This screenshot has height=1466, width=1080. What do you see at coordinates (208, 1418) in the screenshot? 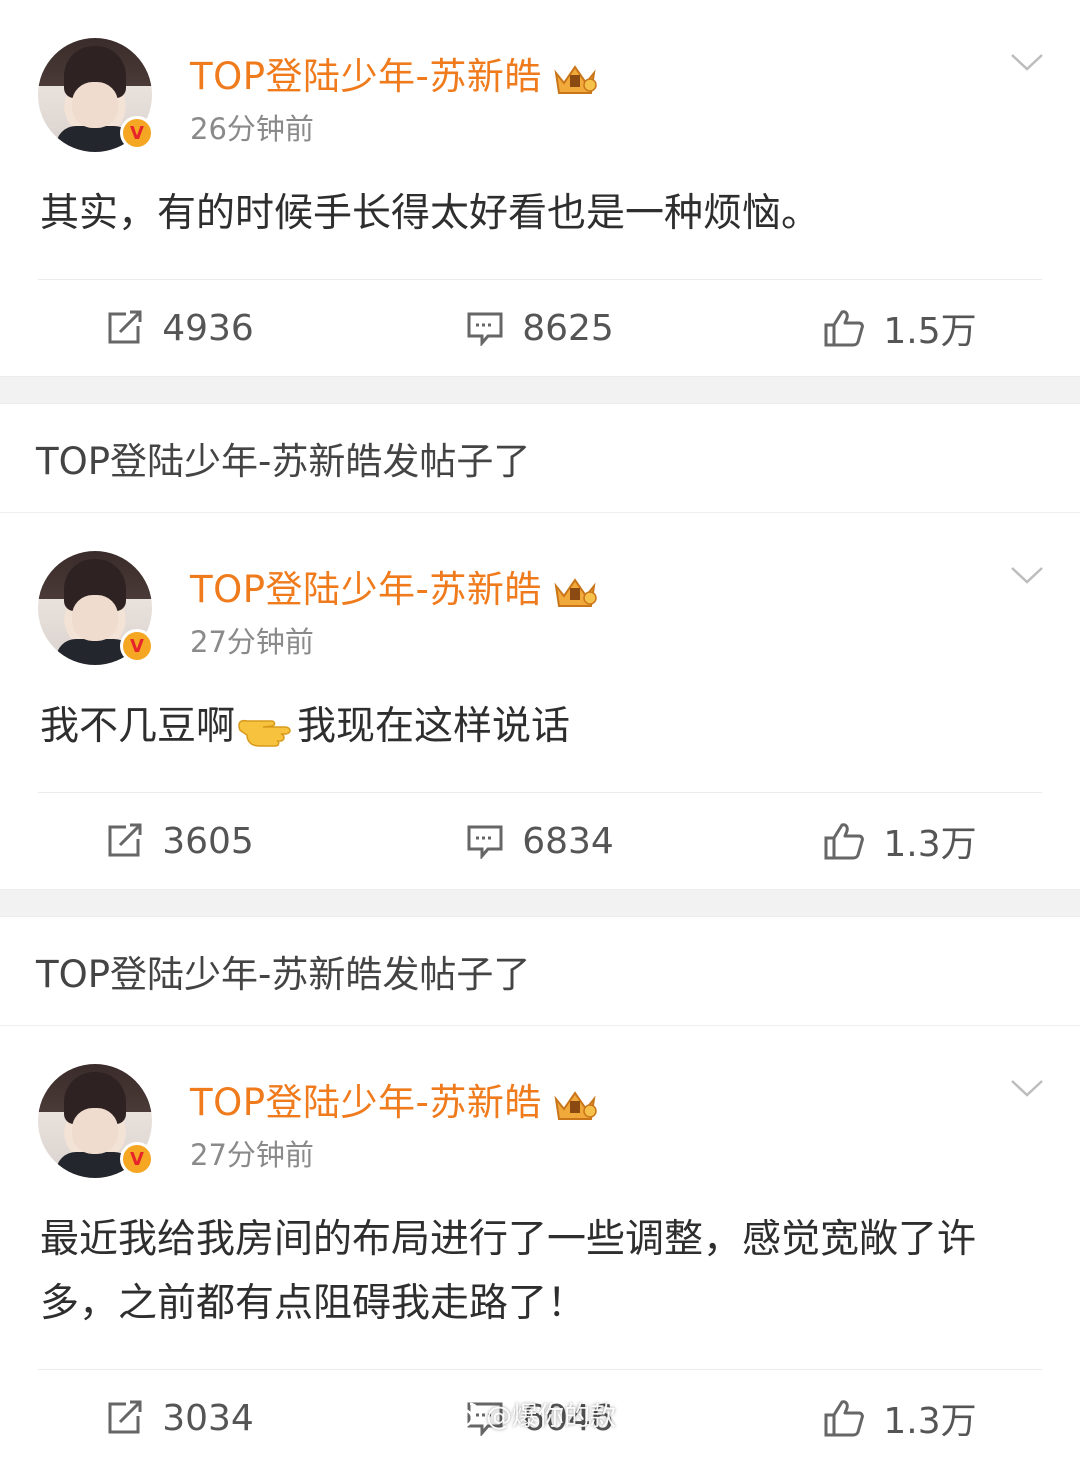
I see `repost-count: 3034` at bounding box center [208, 1418].